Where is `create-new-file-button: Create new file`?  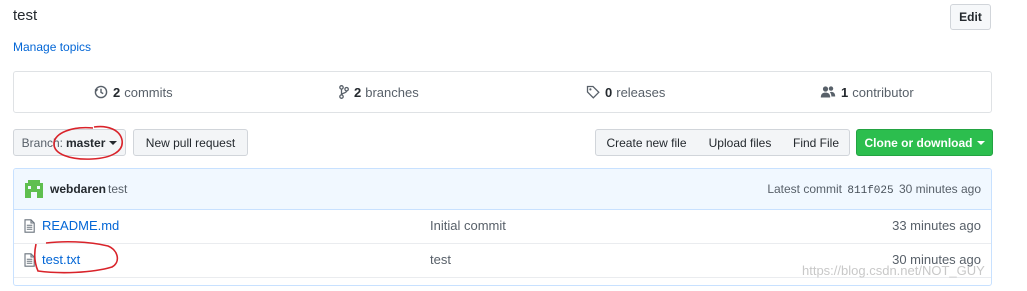
create-new-file-button: Create new file is located at coordinates (646, 142).